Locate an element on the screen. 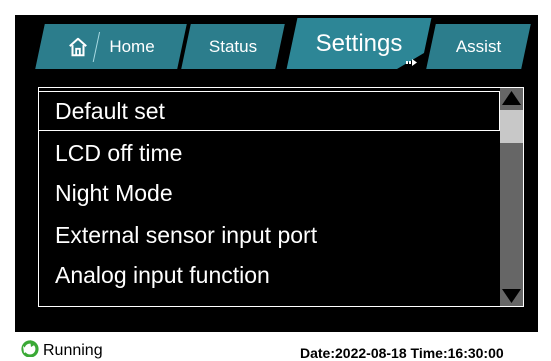  tab-settings-label: Settings is located at coordinates (359, 43).